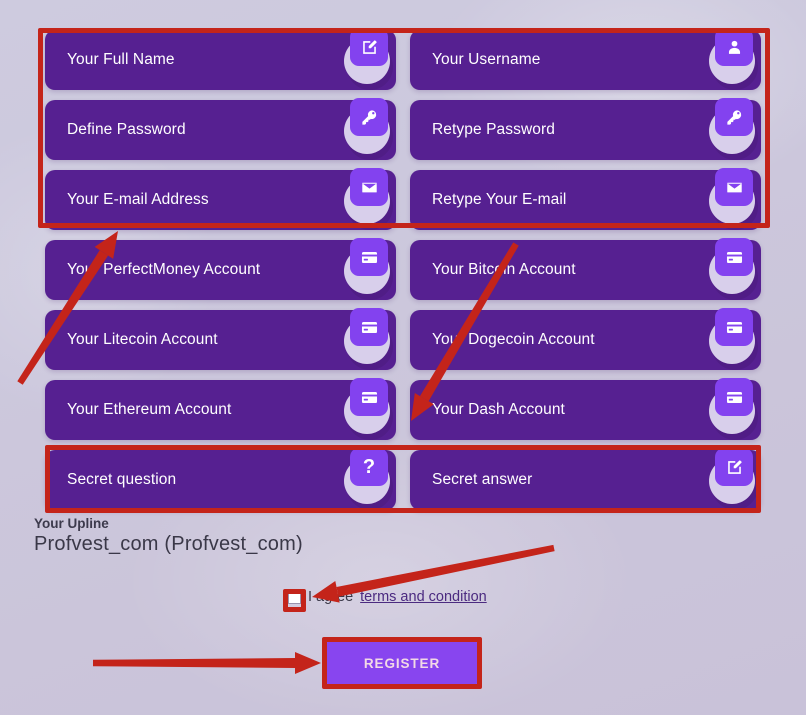 This screenshot has height=715, width=806. Describe the element at coordinates (331, 597) in the screenshot. I see `agree-prefix-label: I agree` at that location.